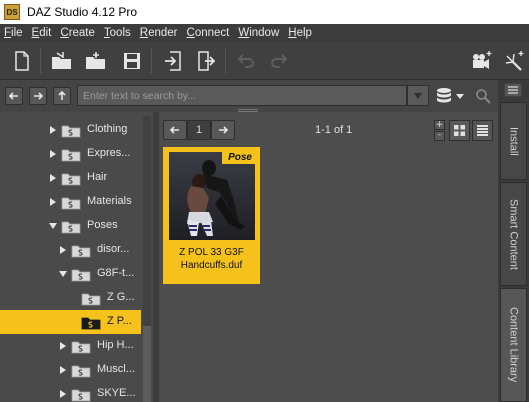  What do you see at coordinates (514, 61) in the screenshot?
I see `add-light-icon` at bounding box center [514, 61].